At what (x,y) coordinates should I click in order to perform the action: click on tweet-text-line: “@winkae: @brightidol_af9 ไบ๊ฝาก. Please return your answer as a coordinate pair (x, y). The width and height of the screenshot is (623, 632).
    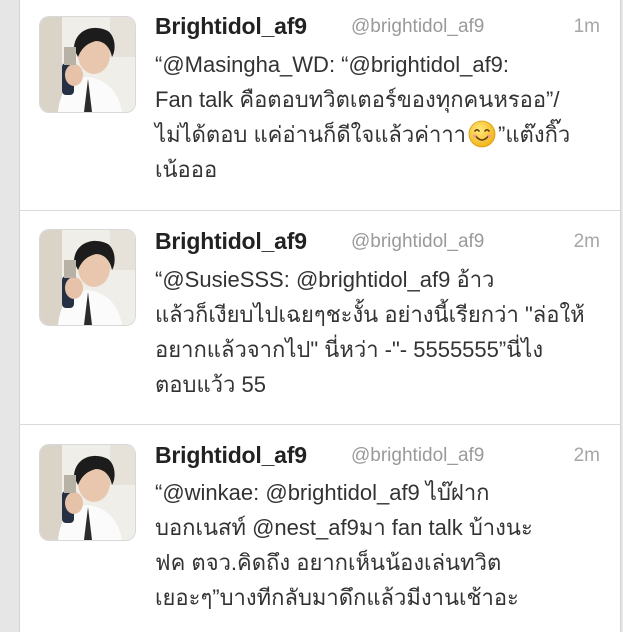
    Looking at the image, I should click on (322, 492).